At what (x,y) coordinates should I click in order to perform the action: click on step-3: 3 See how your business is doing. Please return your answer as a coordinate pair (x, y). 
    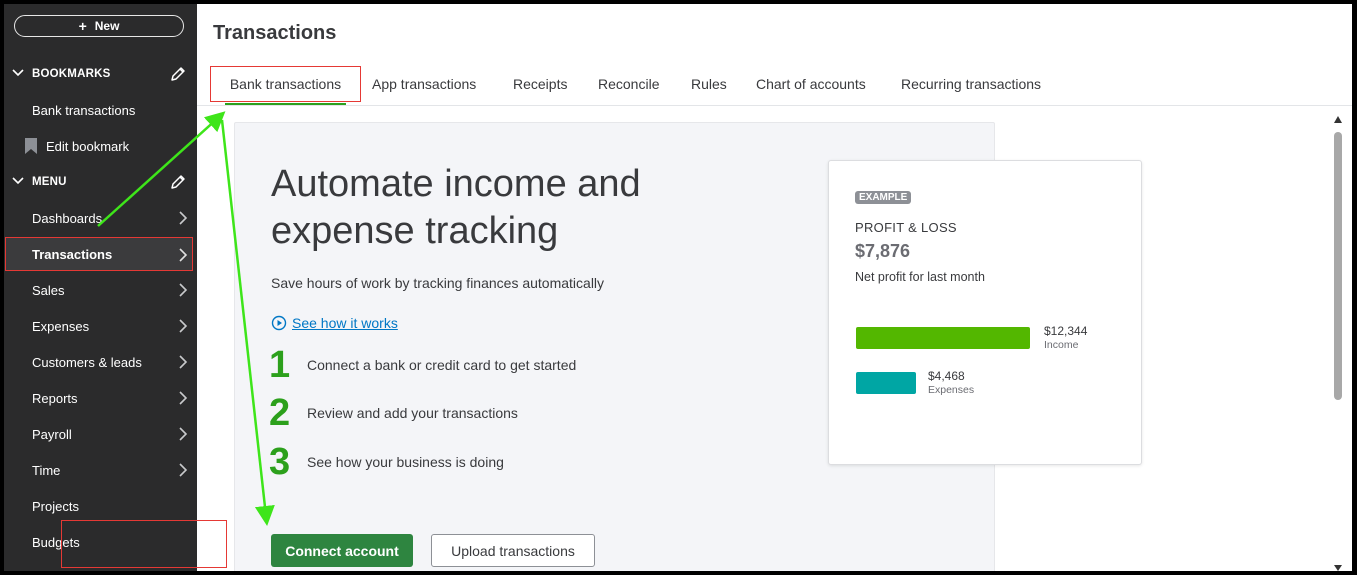
    Looking at the image, I should click on (386, 461).